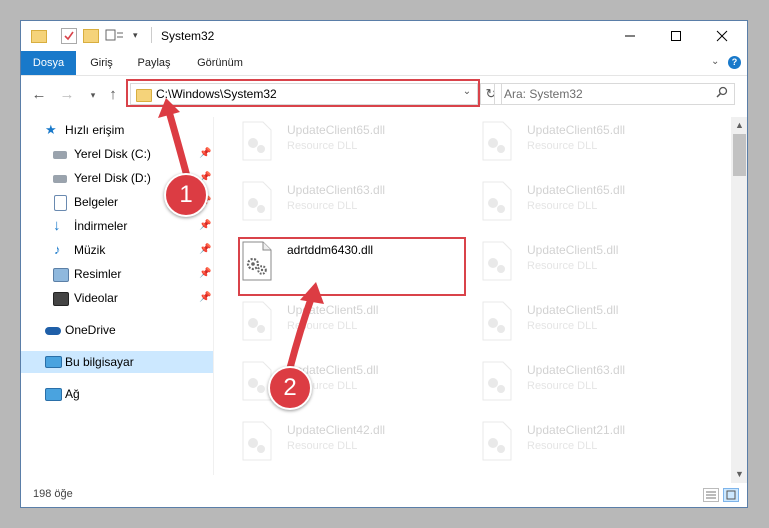 This screenshot has width=769, height=528. I want to click on sidebar-item-downloads: ↓ İndirmeler 📌, so click(117, 226).